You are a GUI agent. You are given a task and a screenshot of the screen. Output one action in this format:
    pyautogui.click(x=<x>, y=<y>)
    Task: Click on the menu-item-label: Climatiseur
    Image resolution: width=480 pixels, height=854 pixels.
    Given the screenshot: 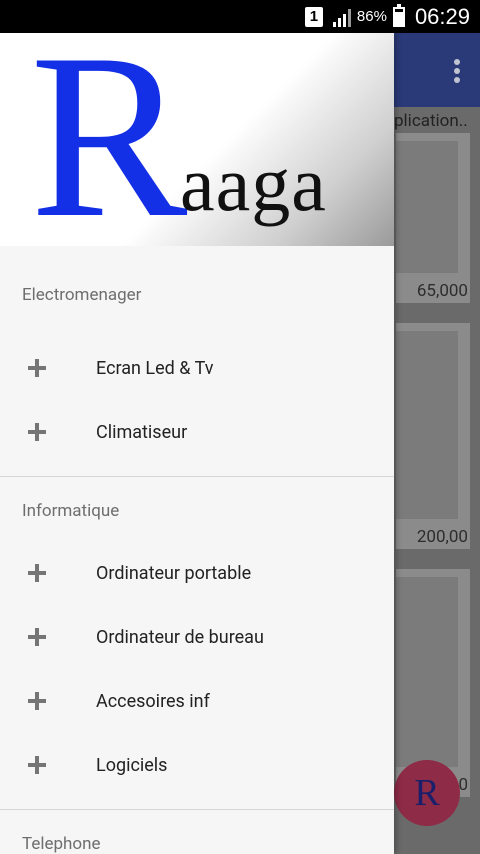 What is the action you would take?
    pyautogui.click(x=142, y=432)
    